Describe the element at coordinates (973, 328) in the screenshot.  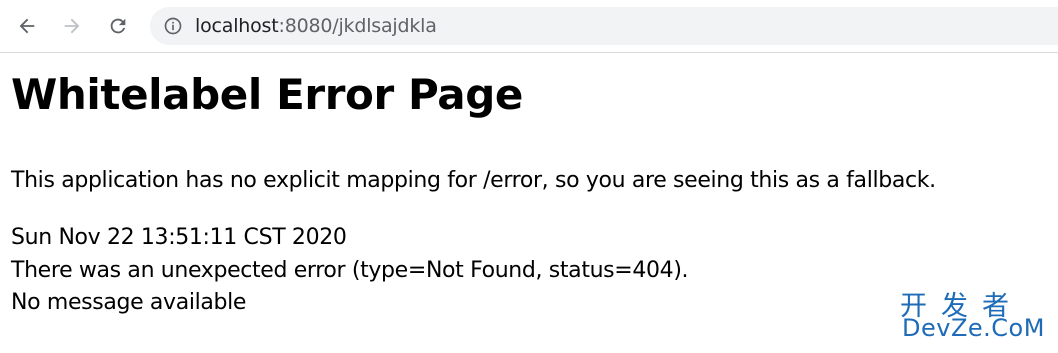
I see `watermark-en-text: DevZe.CoM` at that location.